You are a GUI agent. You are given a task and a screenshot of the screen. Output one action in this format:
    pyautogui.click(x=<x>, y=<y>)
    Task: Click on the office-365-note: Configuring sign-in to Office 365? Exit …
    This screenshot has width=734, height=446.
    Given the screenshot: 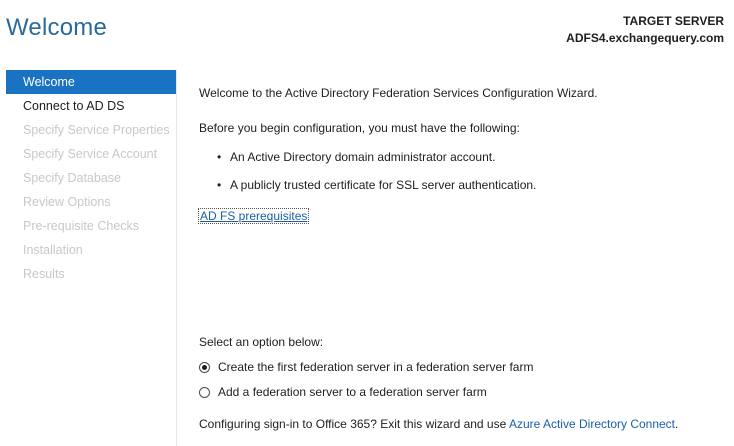 What is the action you would take?
    pyautogui.click(x=438, y=424)
    